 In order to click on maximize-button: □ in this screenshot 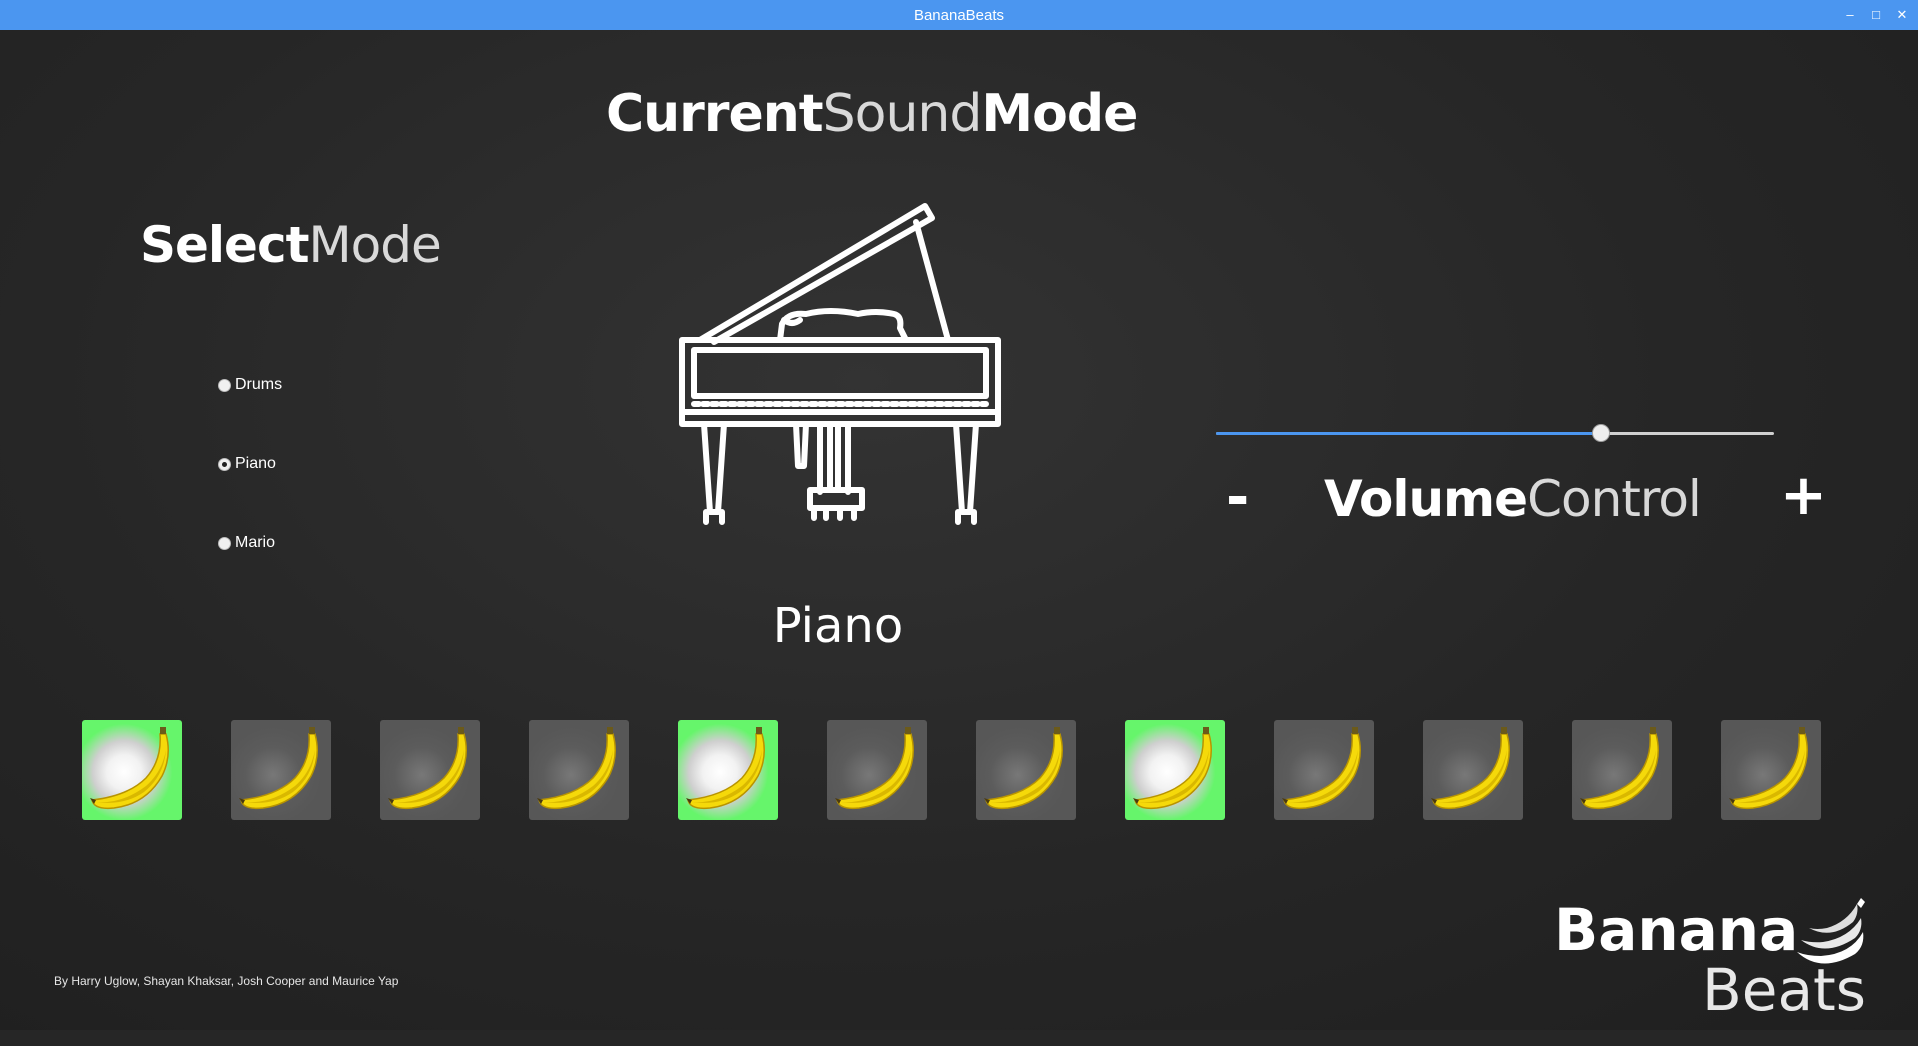, I will do `click(1876, 15)`.